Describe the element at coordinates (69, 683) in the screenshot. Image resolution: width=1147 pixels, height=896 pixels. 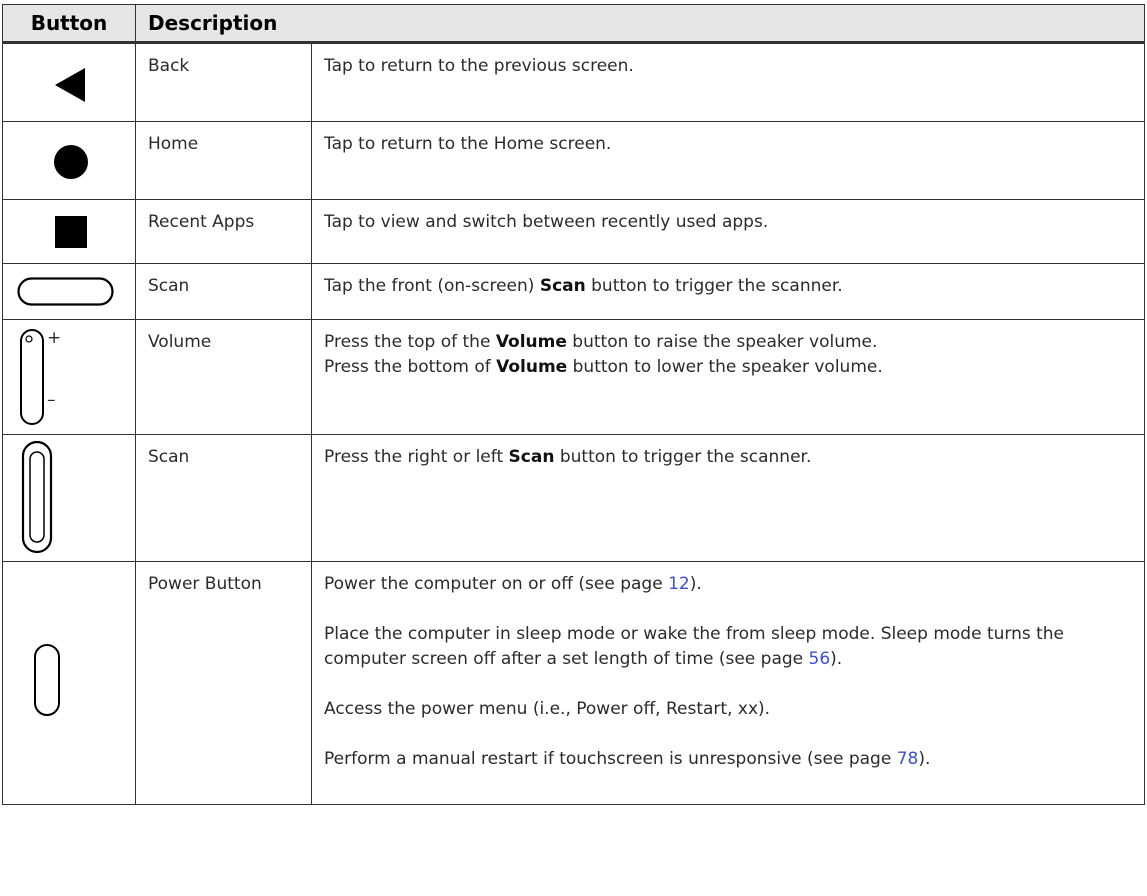
I see `power-button-icon` at that location.